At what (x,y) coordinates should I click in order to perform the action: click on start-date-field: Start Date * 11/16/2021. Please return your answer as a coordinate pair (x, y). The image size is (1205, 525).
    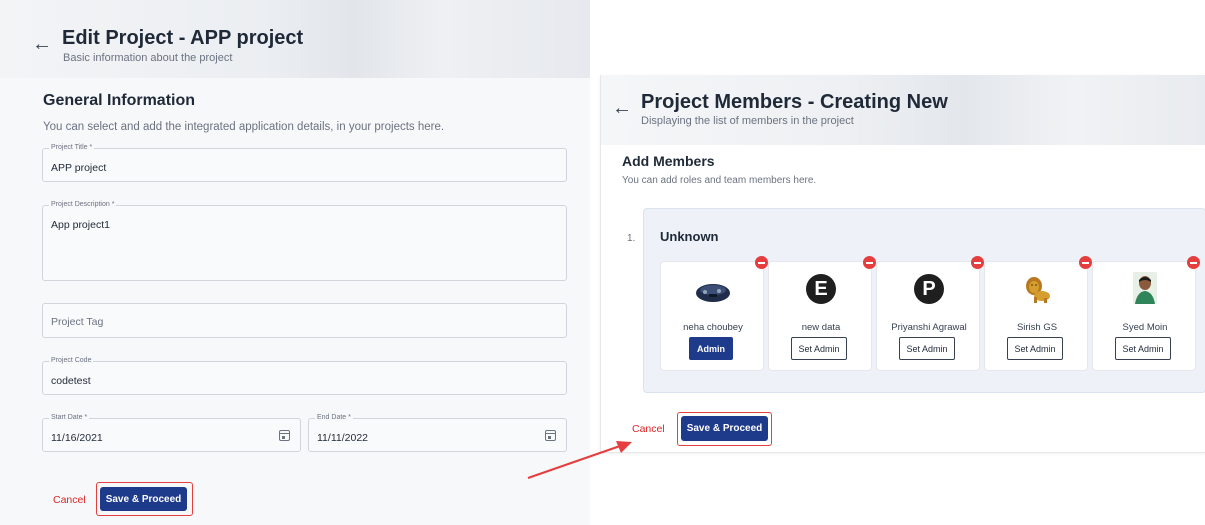
    Looking at the image, I should click on (171, 433).